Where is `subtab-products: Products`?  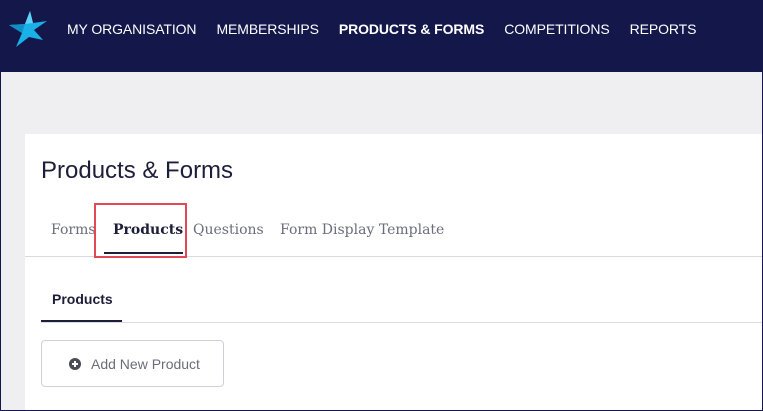 subtab-products: Products is located at coordinates (82, 299).